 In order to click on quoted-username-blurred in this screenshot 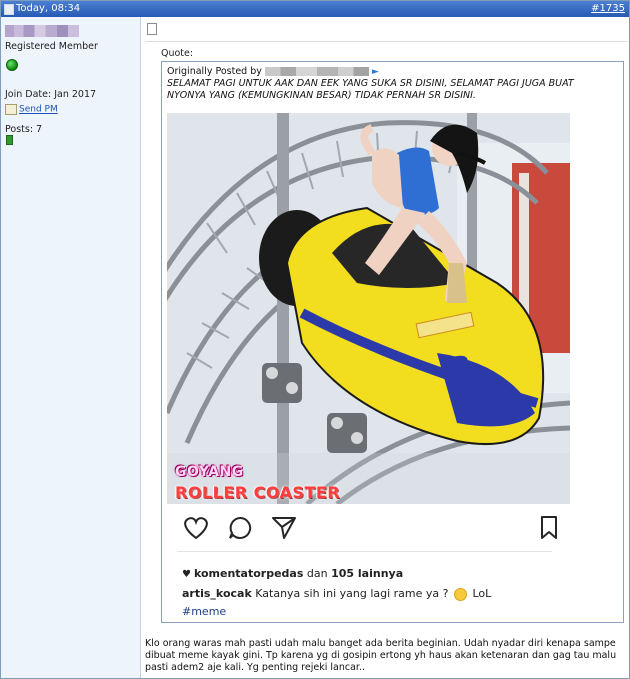, I will do `click(316, 71)`.